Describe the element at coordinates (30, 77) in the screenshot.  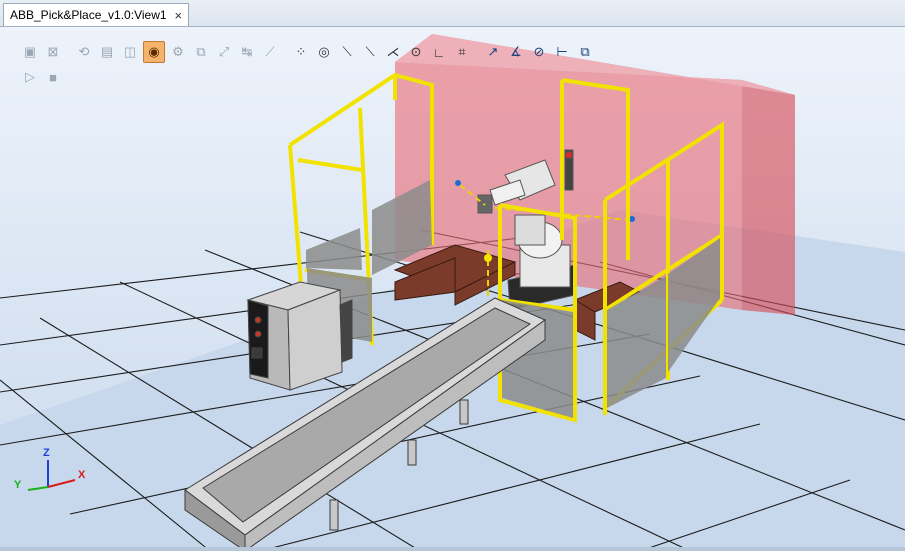
I see `simulation-play-icon: ▷` at that location.